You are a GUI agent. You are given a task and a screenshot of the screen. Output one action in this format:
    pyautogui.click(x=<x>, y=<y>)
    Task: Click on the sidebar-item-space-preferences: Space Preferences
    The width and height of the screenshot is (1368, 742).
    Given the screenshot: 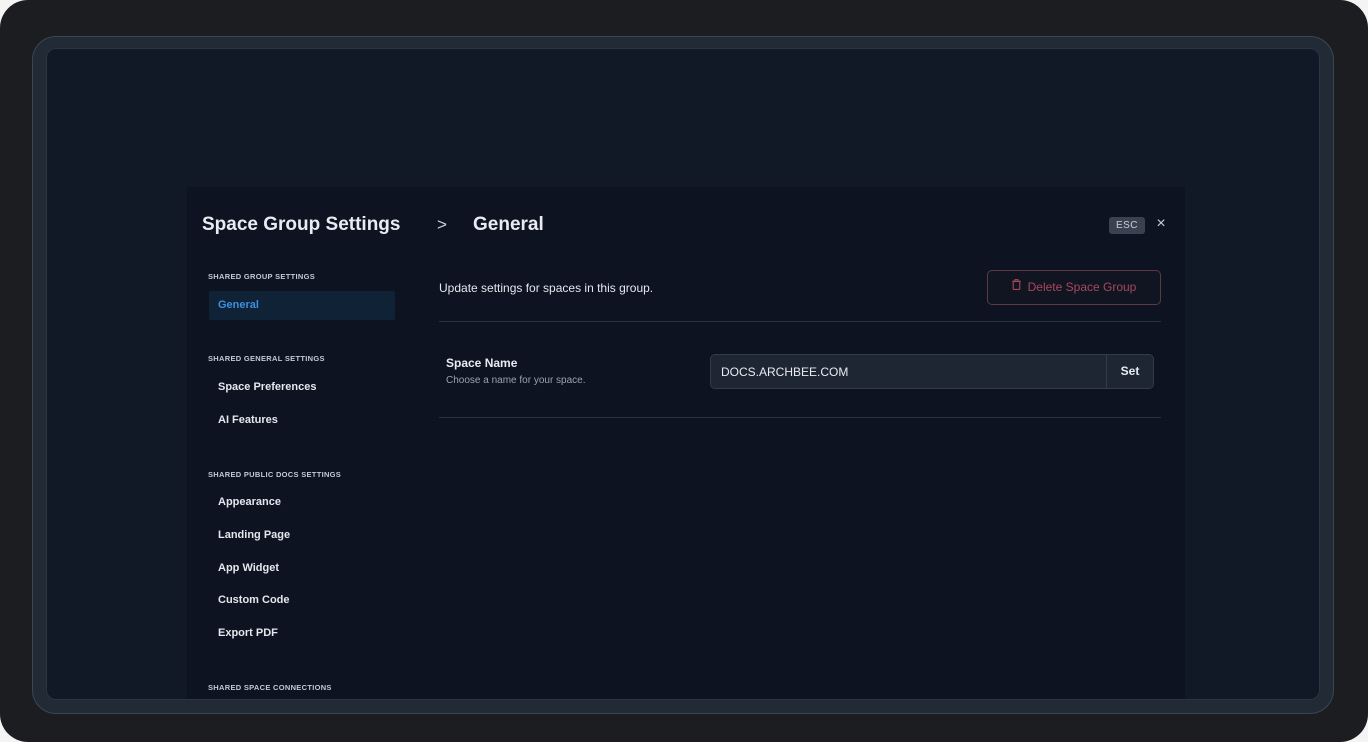 What is the action you would take?
    pyautogui.click(x=302, y=387)
    